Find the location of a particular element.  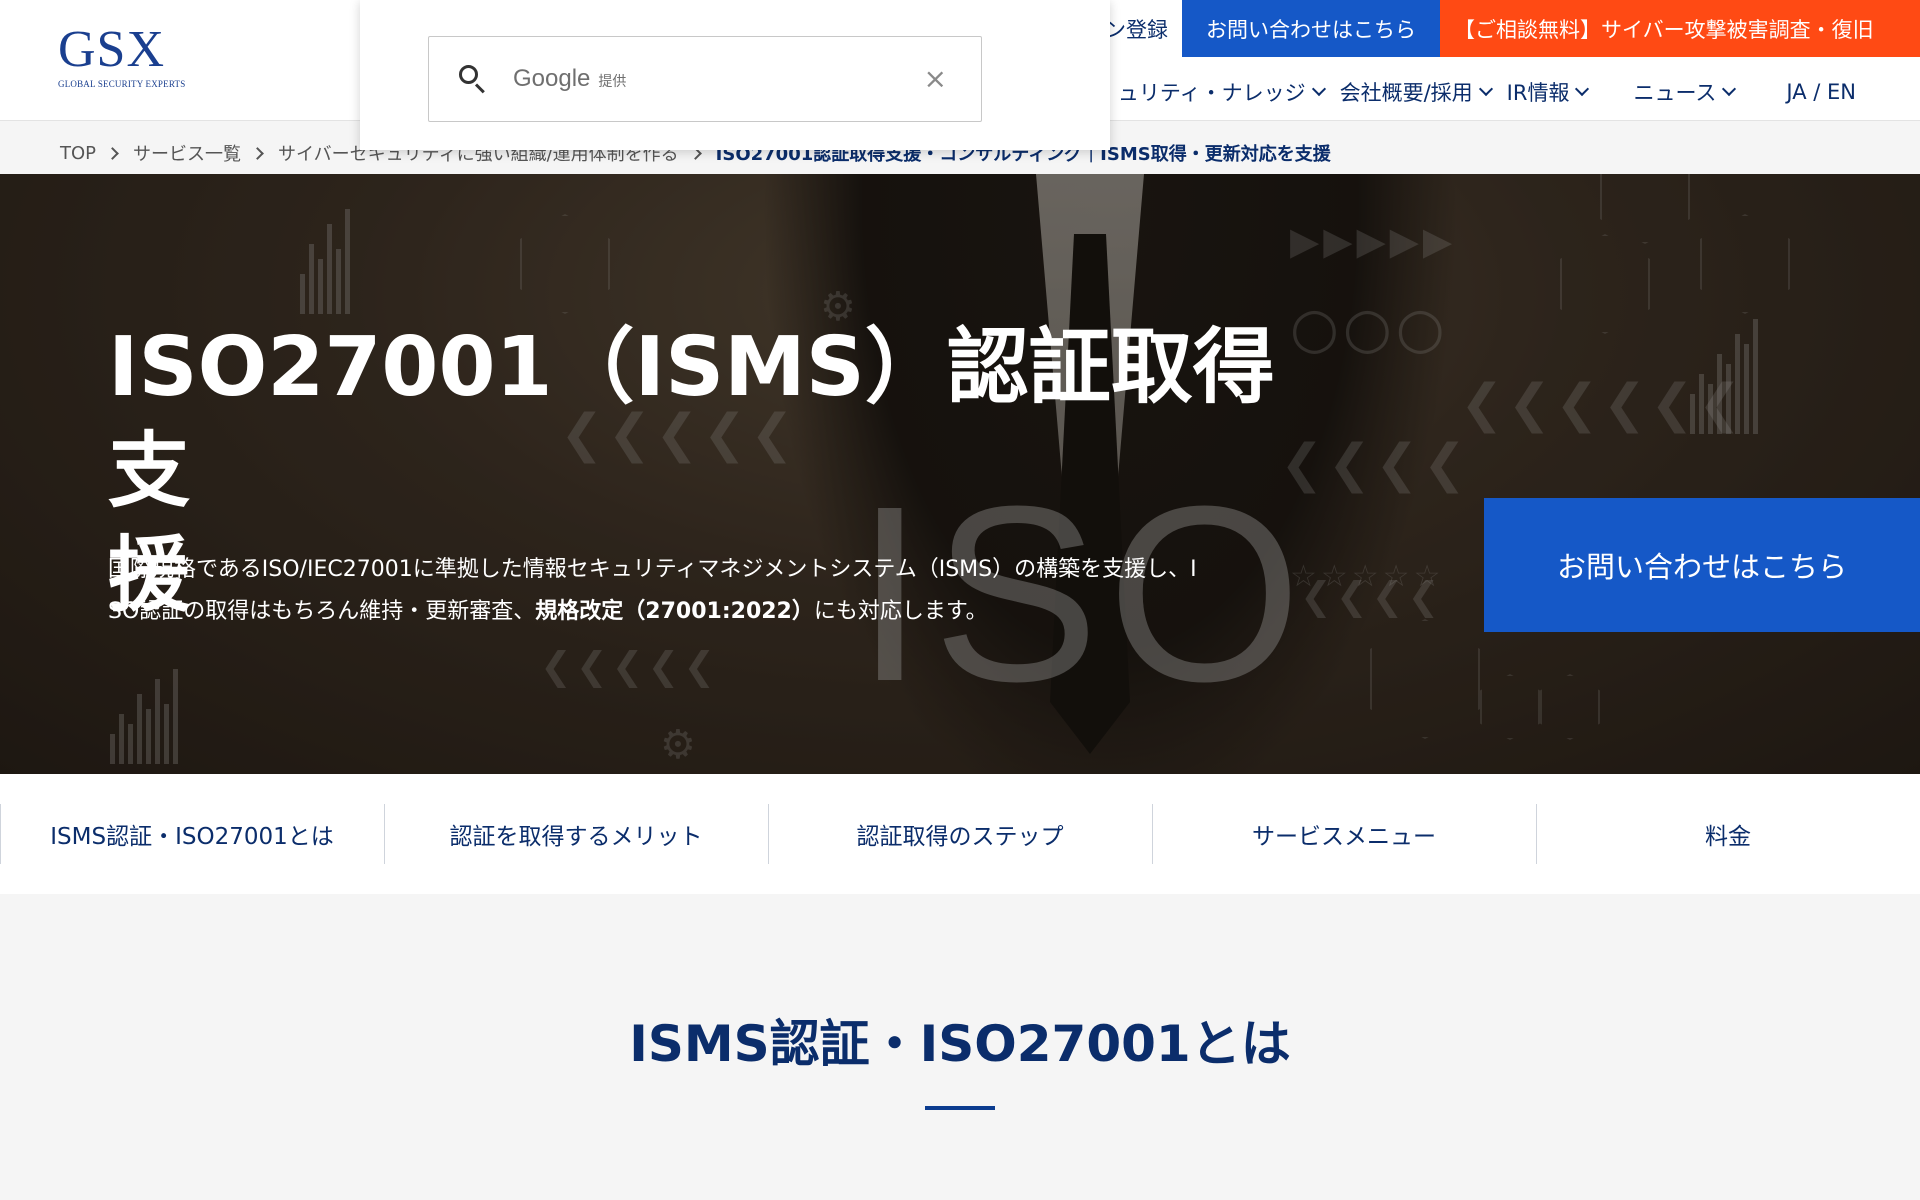

nav-item-news: ニュース is located at coordinates (1686, 92).